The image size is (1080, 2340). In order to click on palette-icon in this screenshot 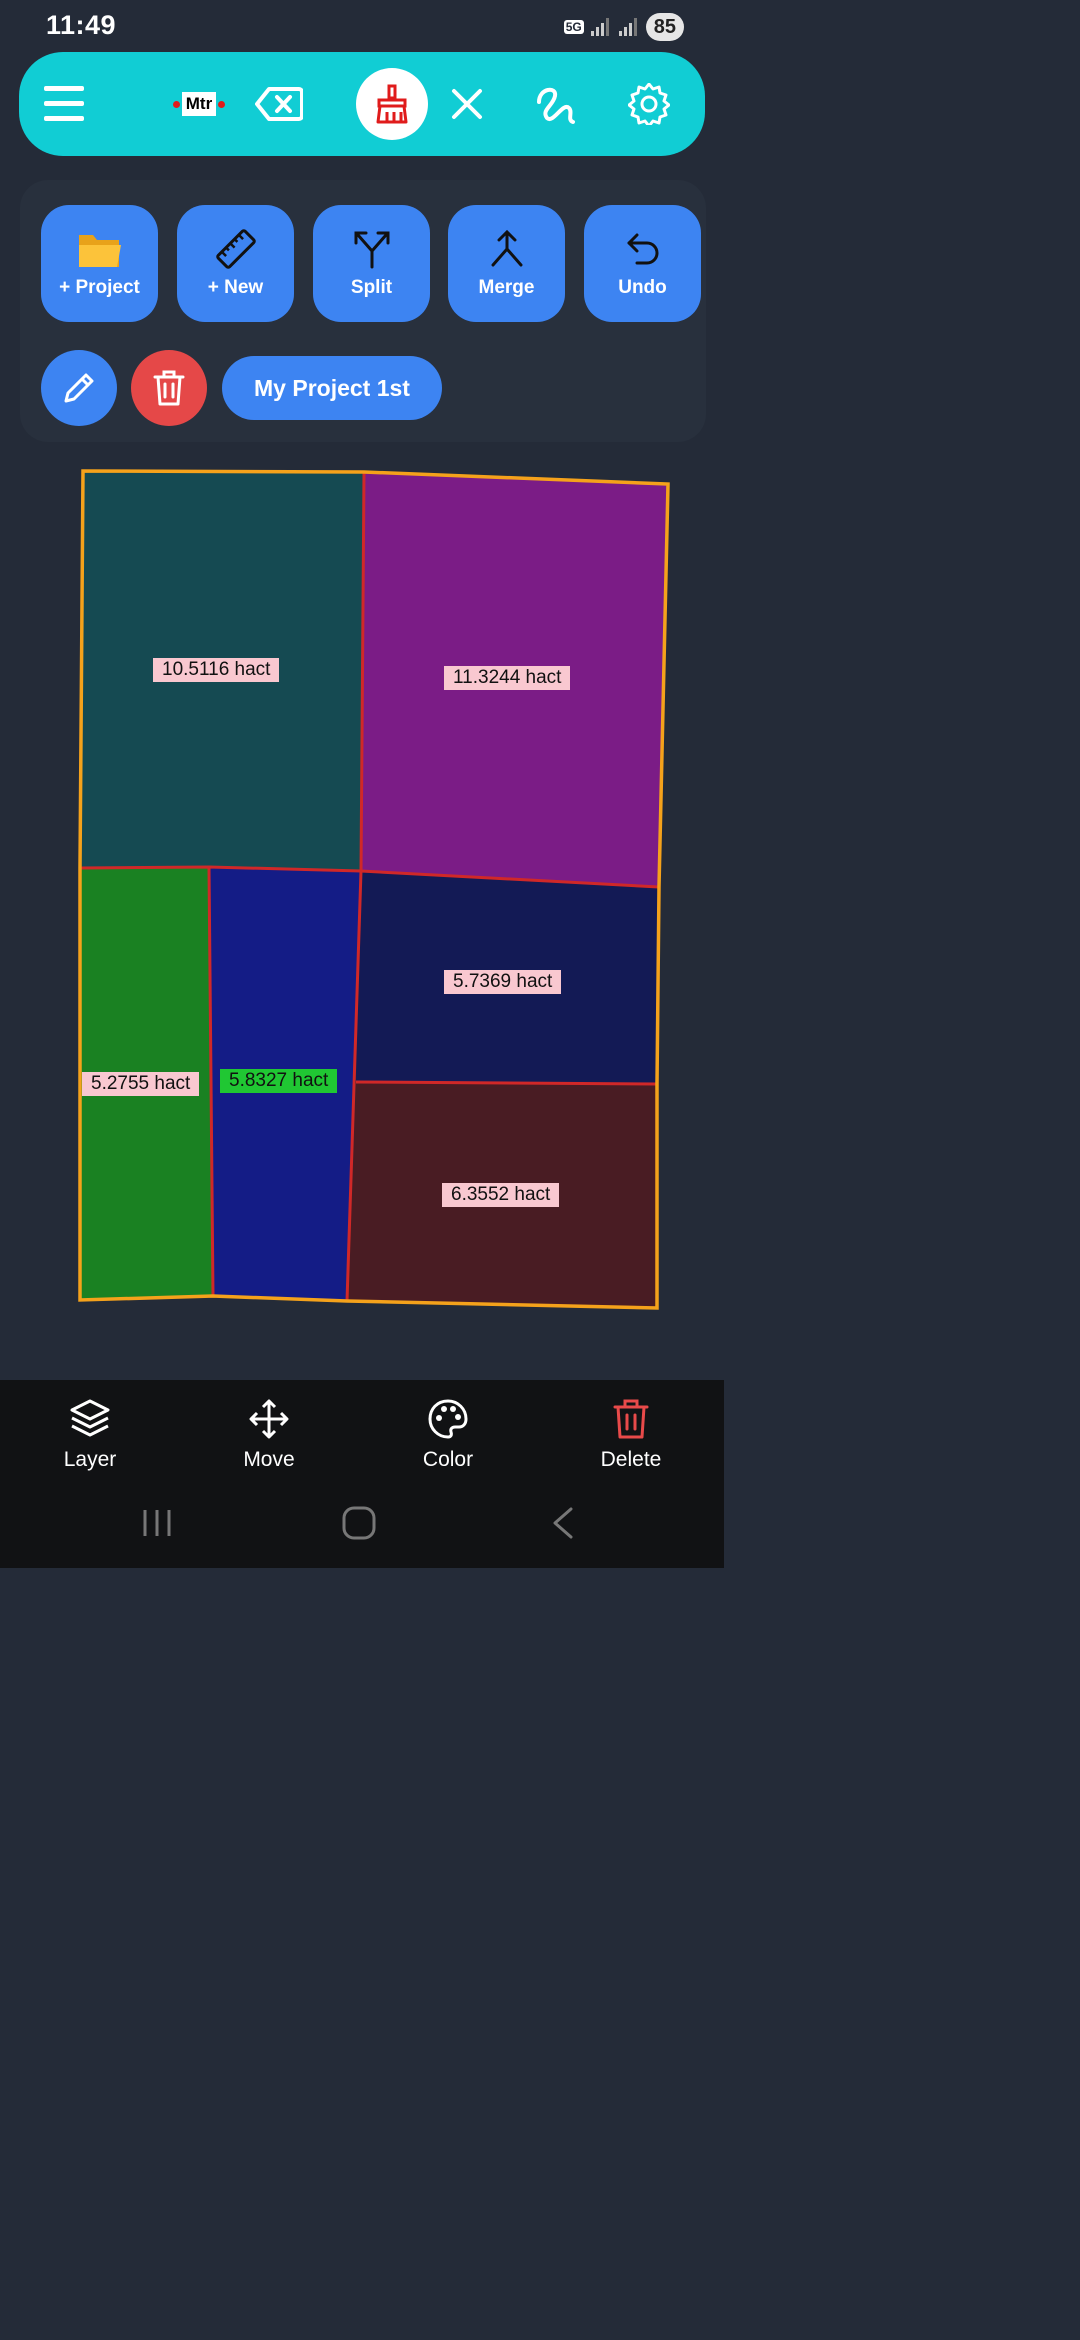, I will do `click(448, 1419)`.